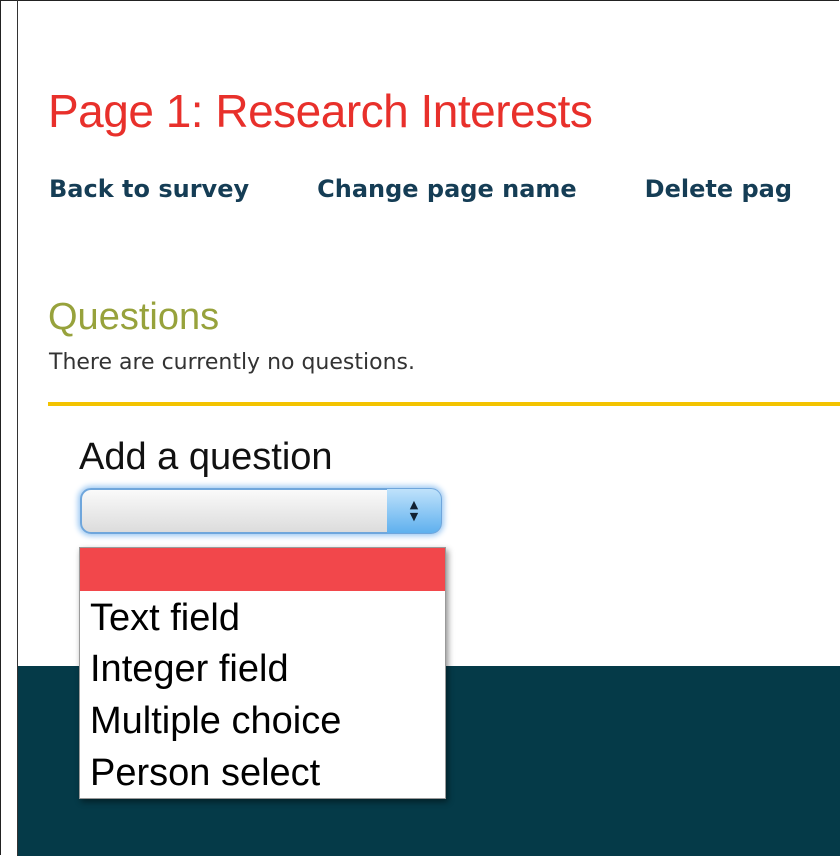  Describe the element at coordinates (134, 317) in the screenshot. I see `questions-heading: Questions` at that location.